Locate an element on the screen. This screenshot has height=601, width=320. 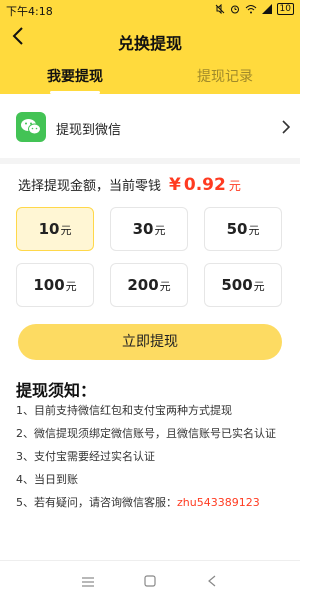
notes-title: 提现须知： is located at coordinates (56, 390).